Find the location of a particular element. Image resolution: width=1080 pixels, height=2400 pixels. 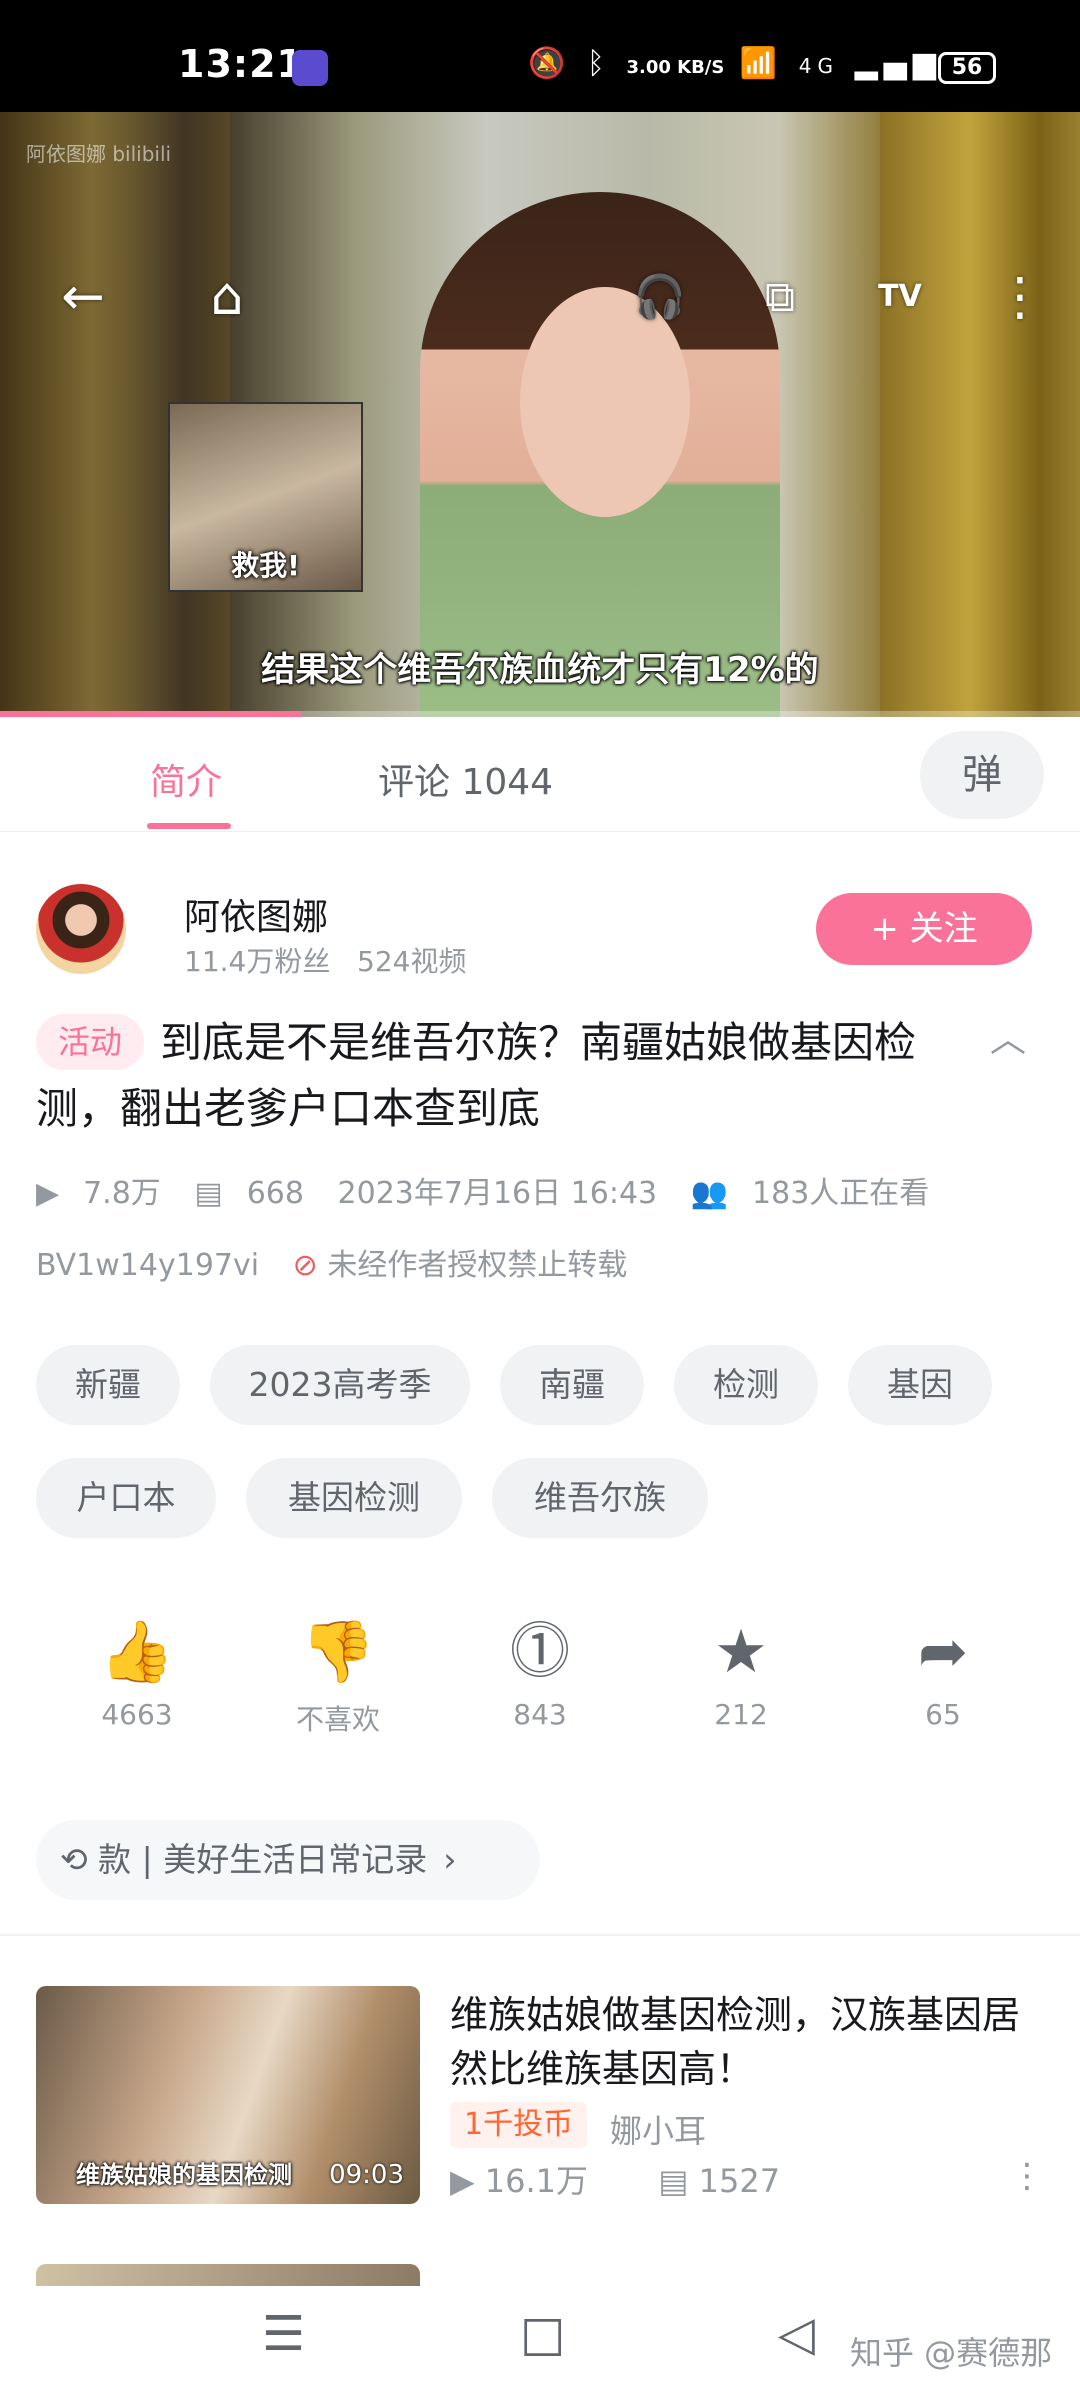

system-nav-bar: ☰ □ ◁ 知乎 @赛德那 is located at coordinates (540, 2343).